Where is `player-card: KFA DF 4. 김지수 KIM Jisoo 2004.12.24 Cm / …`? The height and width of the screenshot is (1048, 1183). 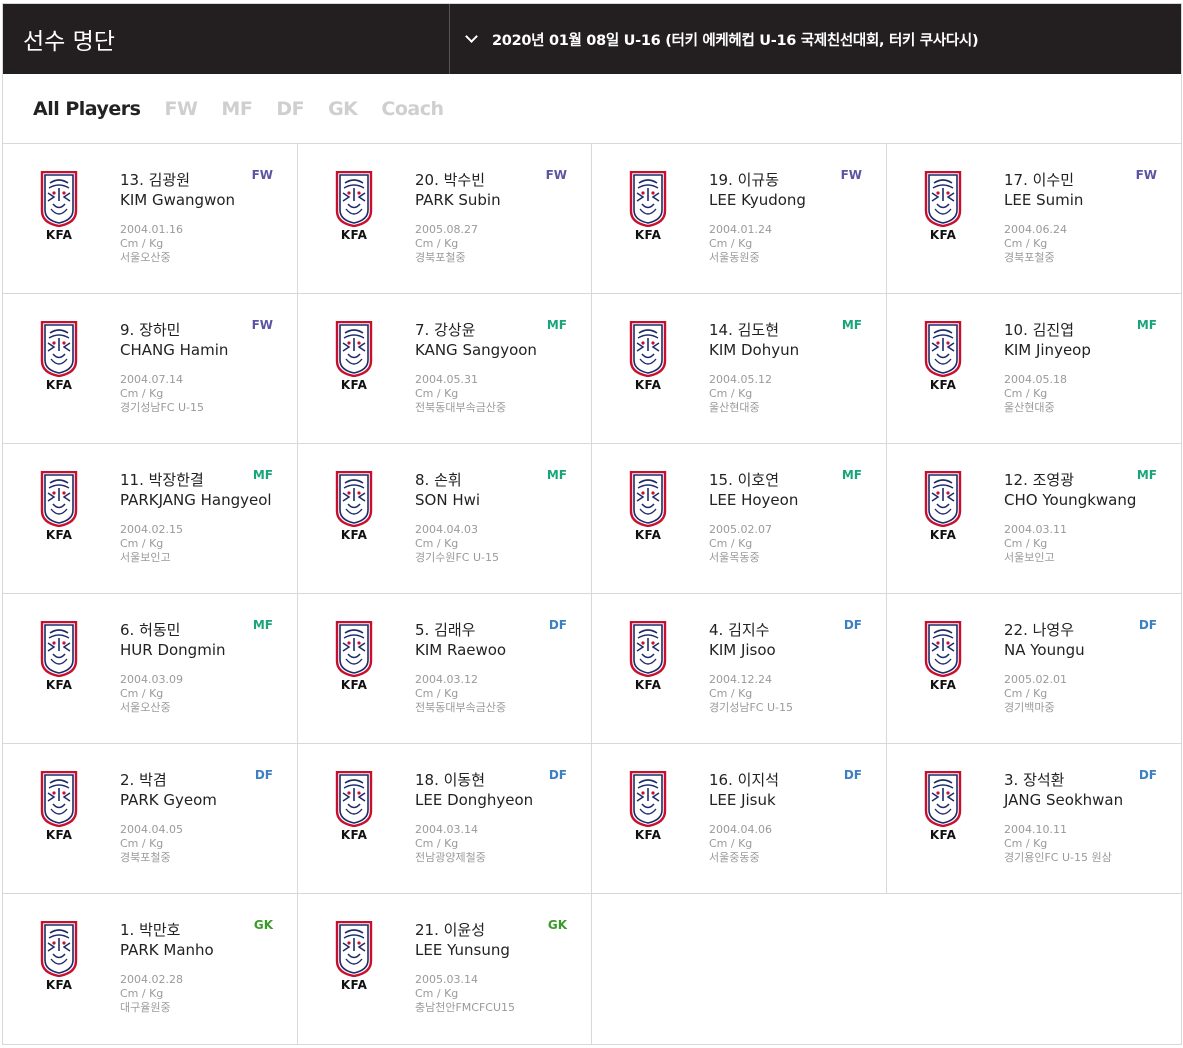 player-card: KFA DF 4. 김지수 KIM Jisoo 2004.12.24 Cm / … is located at coordinates (739, 669).